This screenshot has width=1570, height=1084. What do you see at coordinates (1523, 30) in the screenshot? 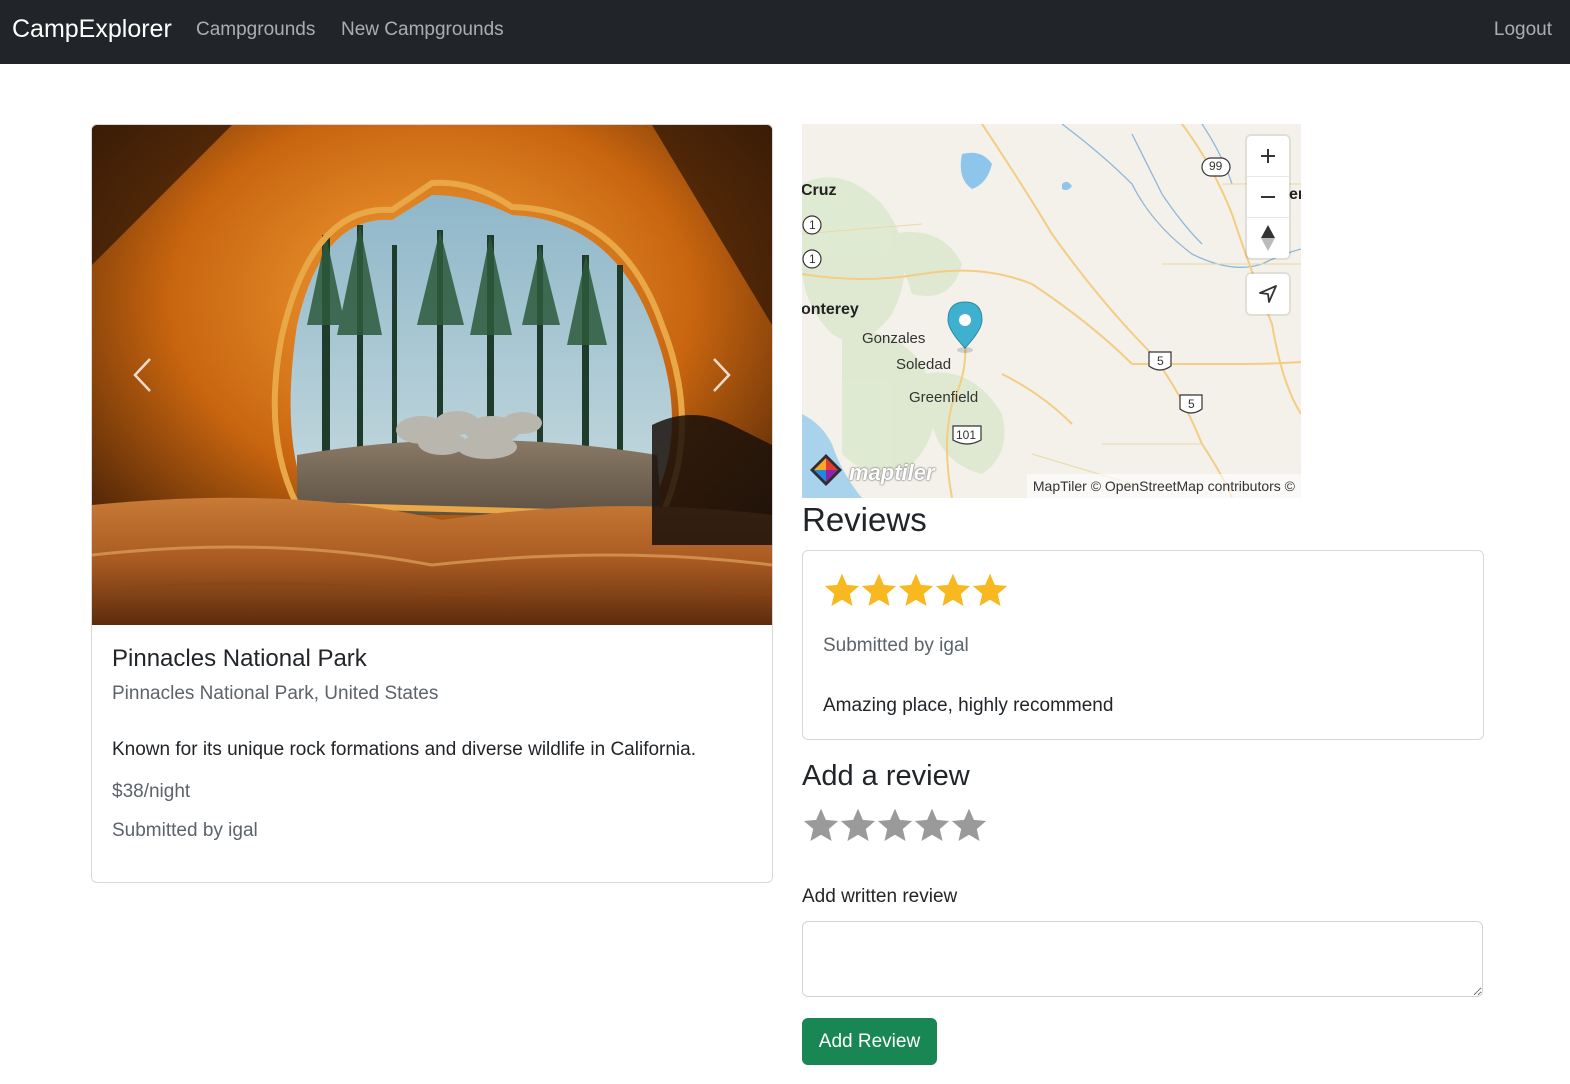
I see `nav-link-logout: Logout` at bounding box center [1523, 30].